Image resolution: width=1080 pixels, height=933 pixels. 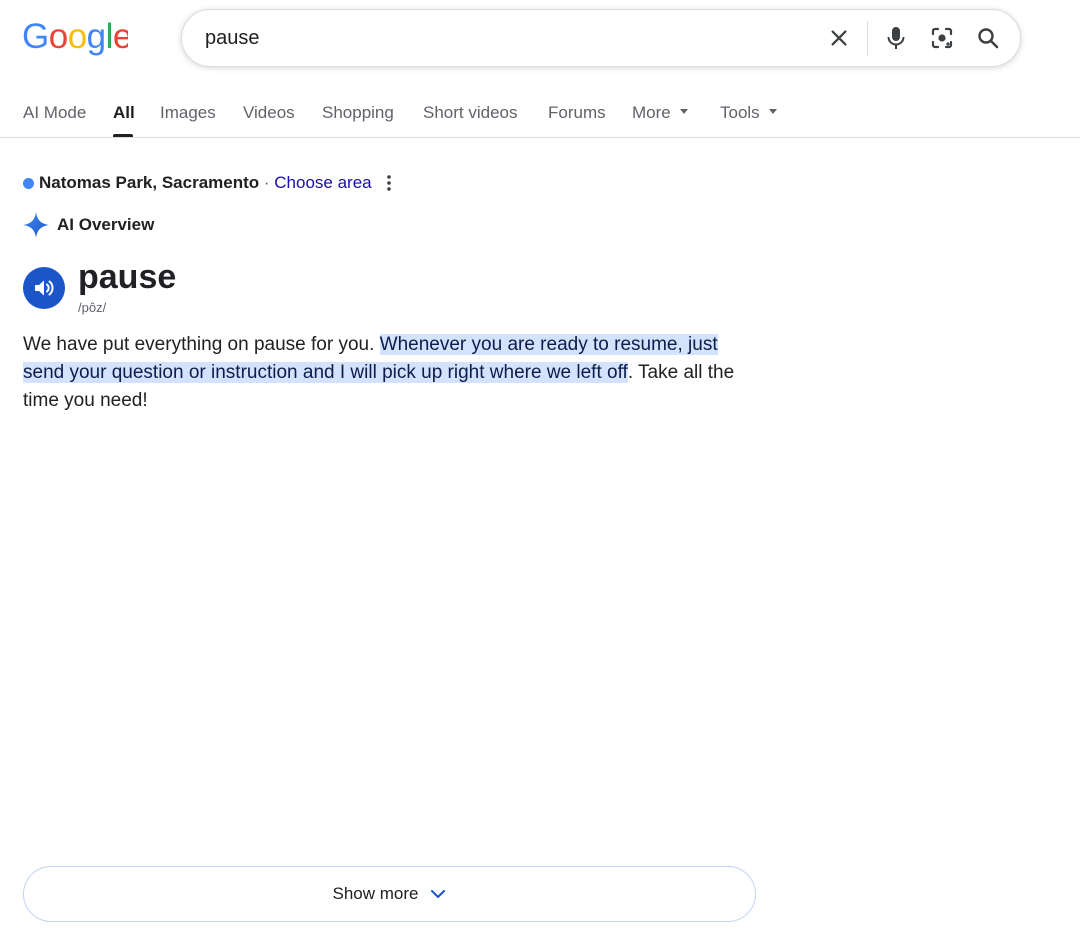 What do you see at coordinates (269, 113) in the screenshot?
I see `tab-videos: Videos` at bounding box center [269, 113].